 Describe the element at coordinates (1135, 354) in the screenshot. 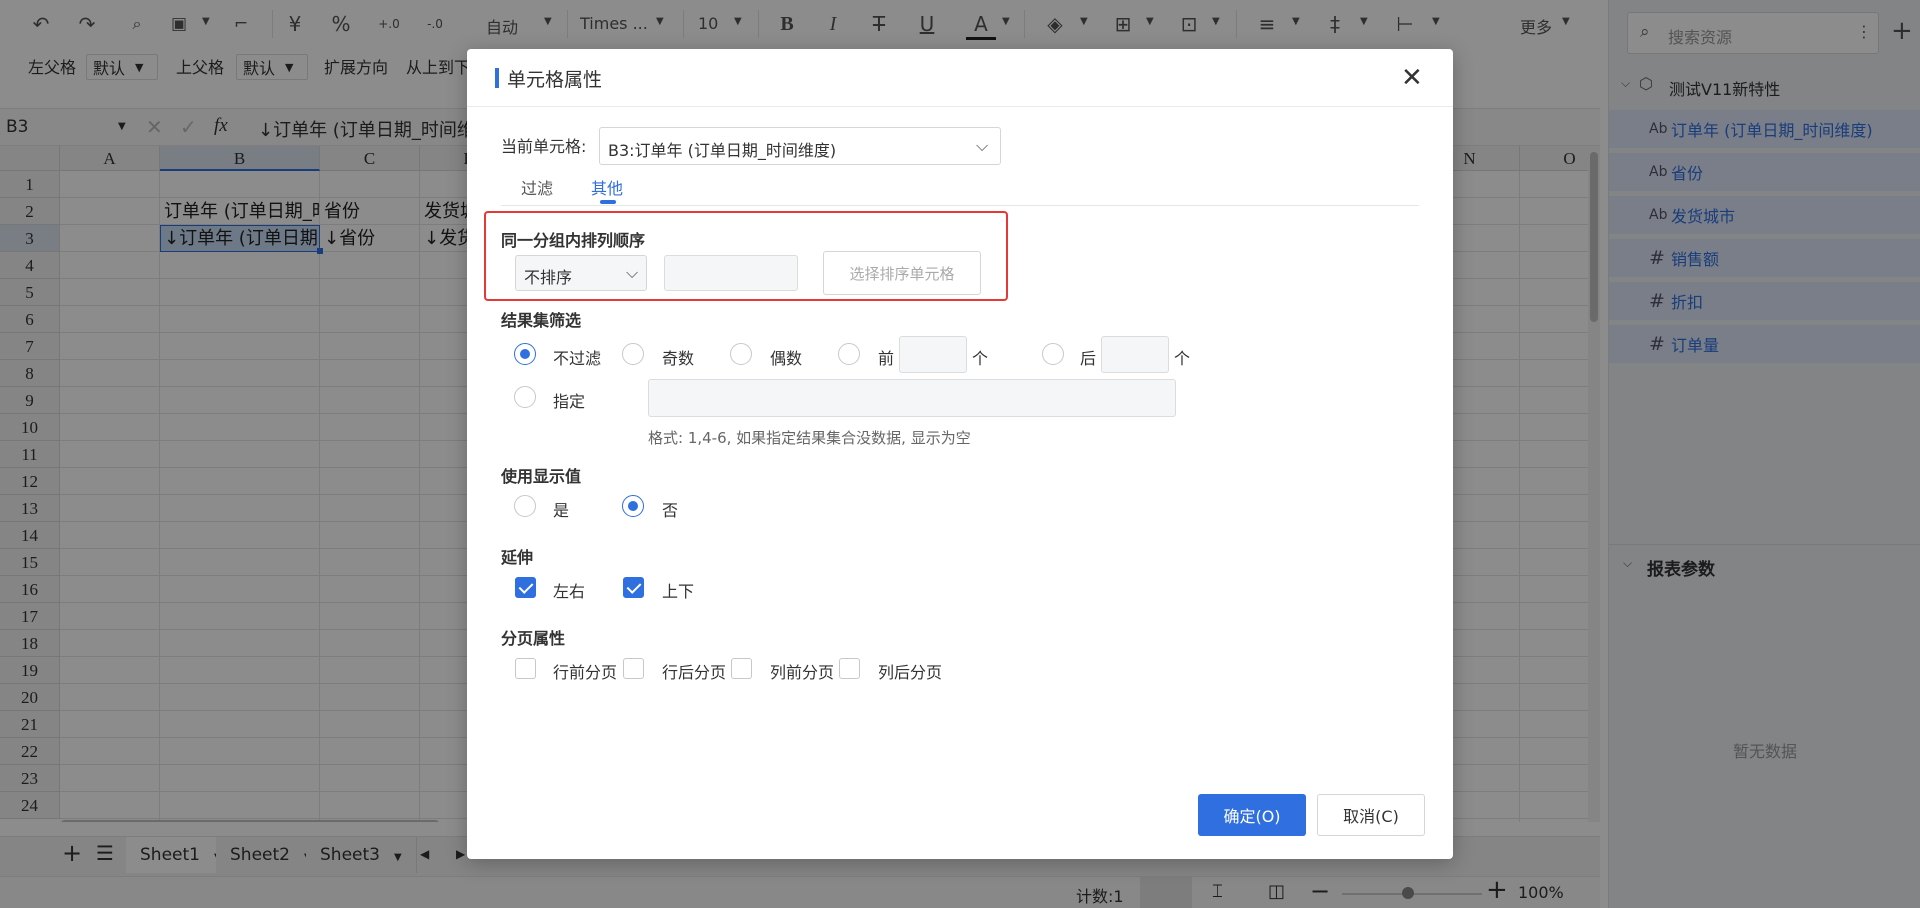

I see `bottom-n-input` at that location.